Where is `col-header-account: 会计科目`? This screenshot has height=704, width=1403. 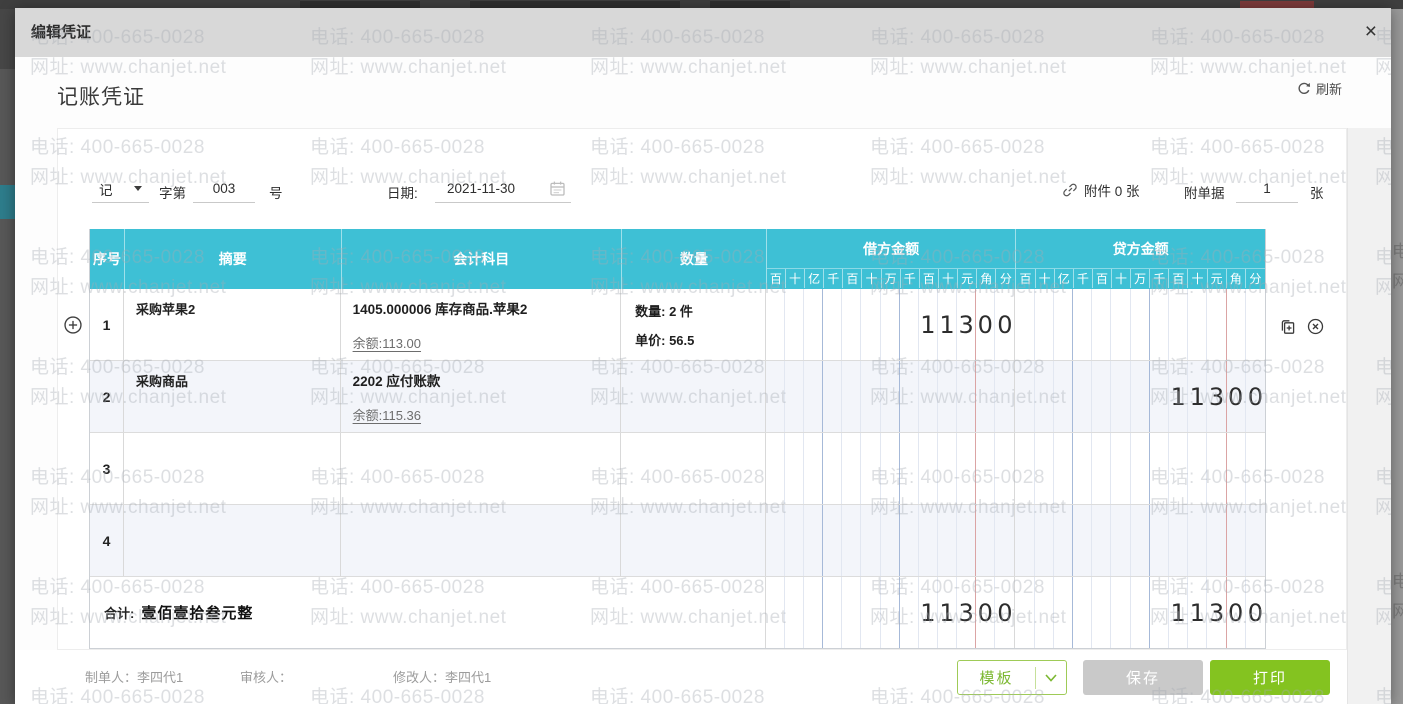 col-header-account: 会计科目 is located at coordinates (481, 259).